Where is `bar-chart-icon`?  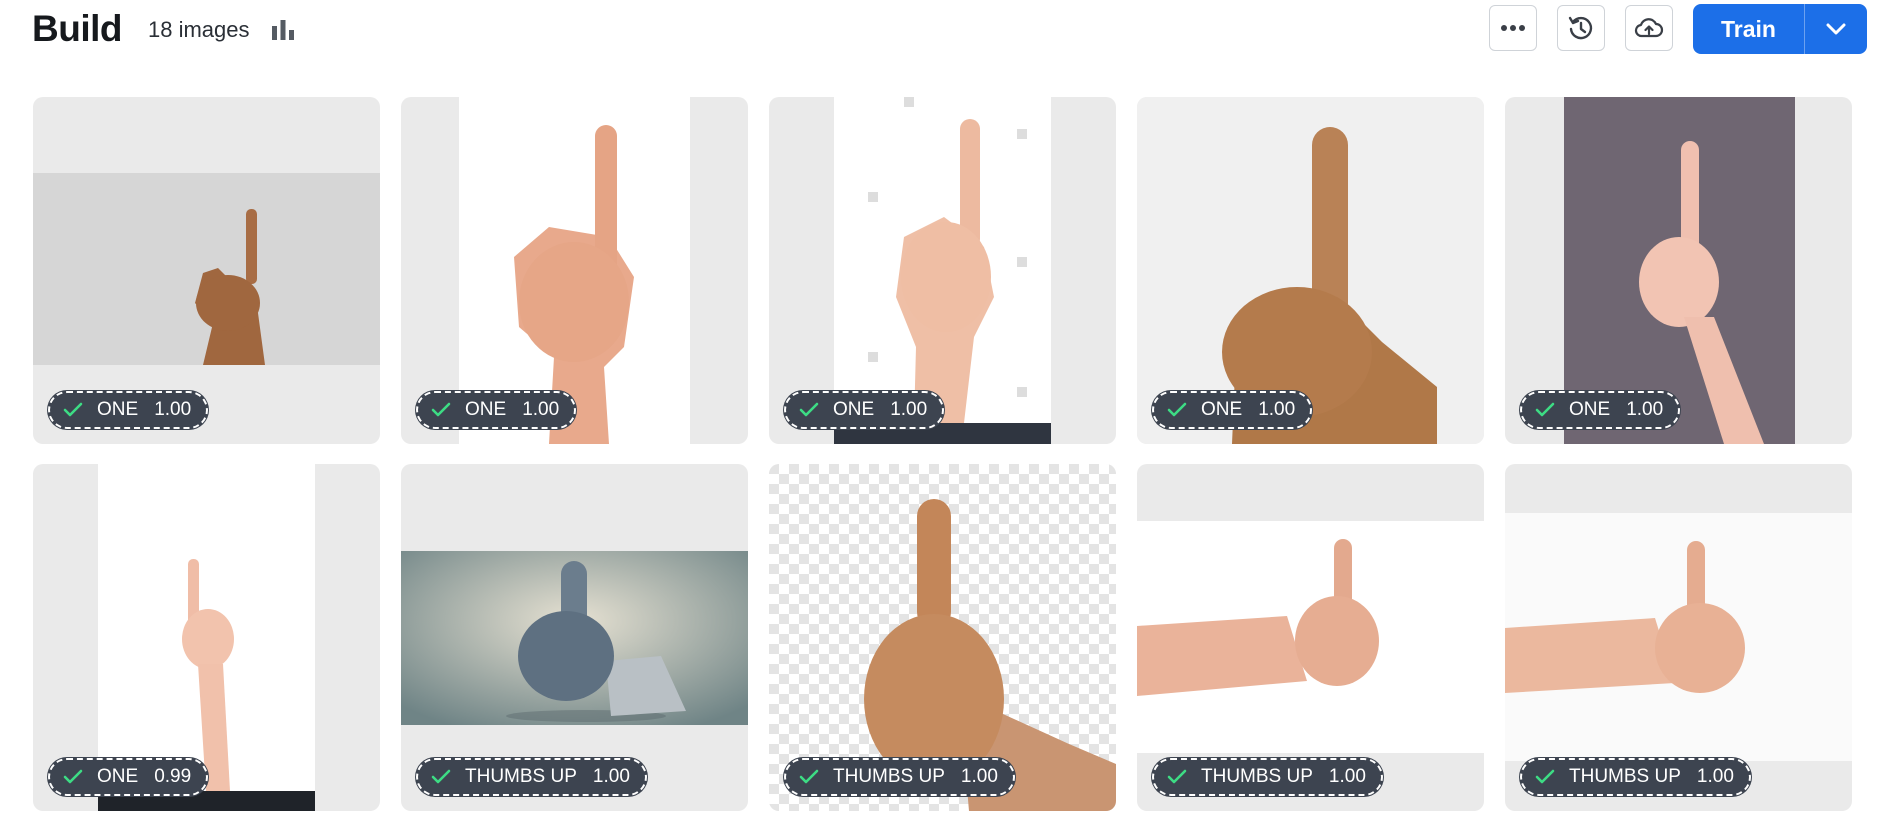 bar-chart-icon is located at coordinates (283, 30).